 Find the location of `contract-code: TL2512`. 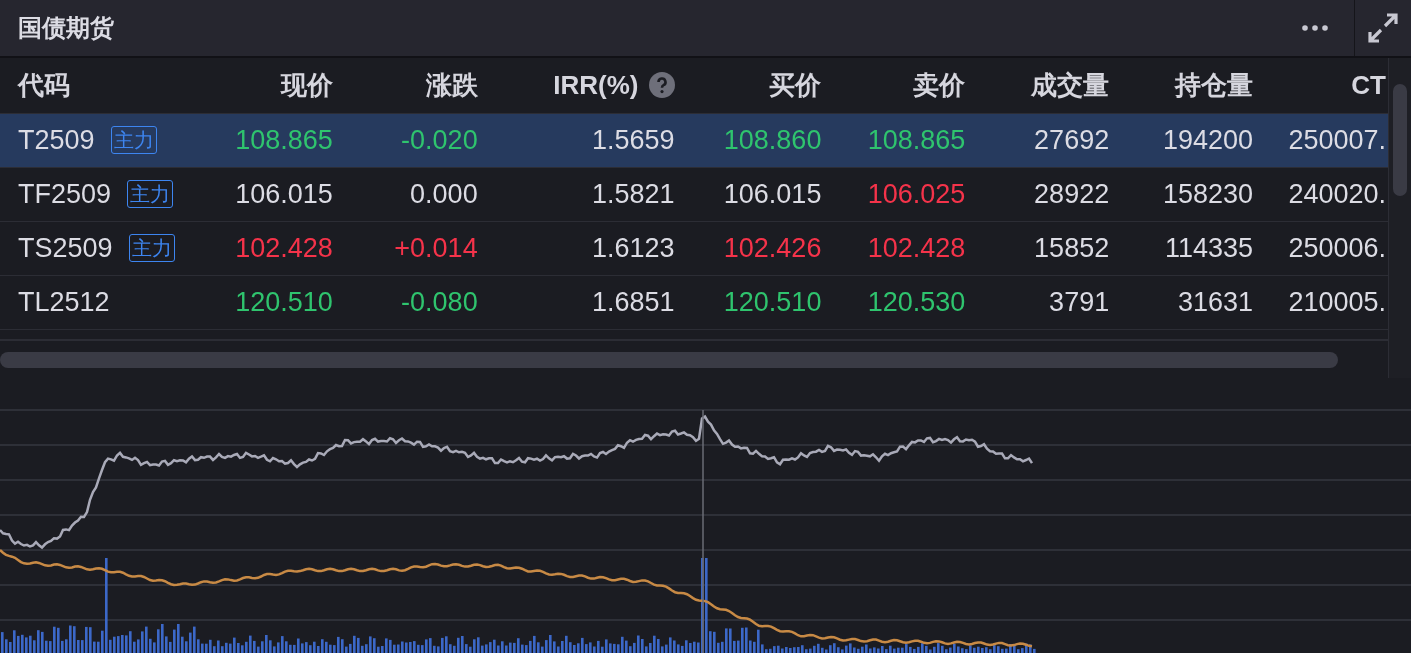

contract-code: TL2512 is located at coordinates (64, 302).